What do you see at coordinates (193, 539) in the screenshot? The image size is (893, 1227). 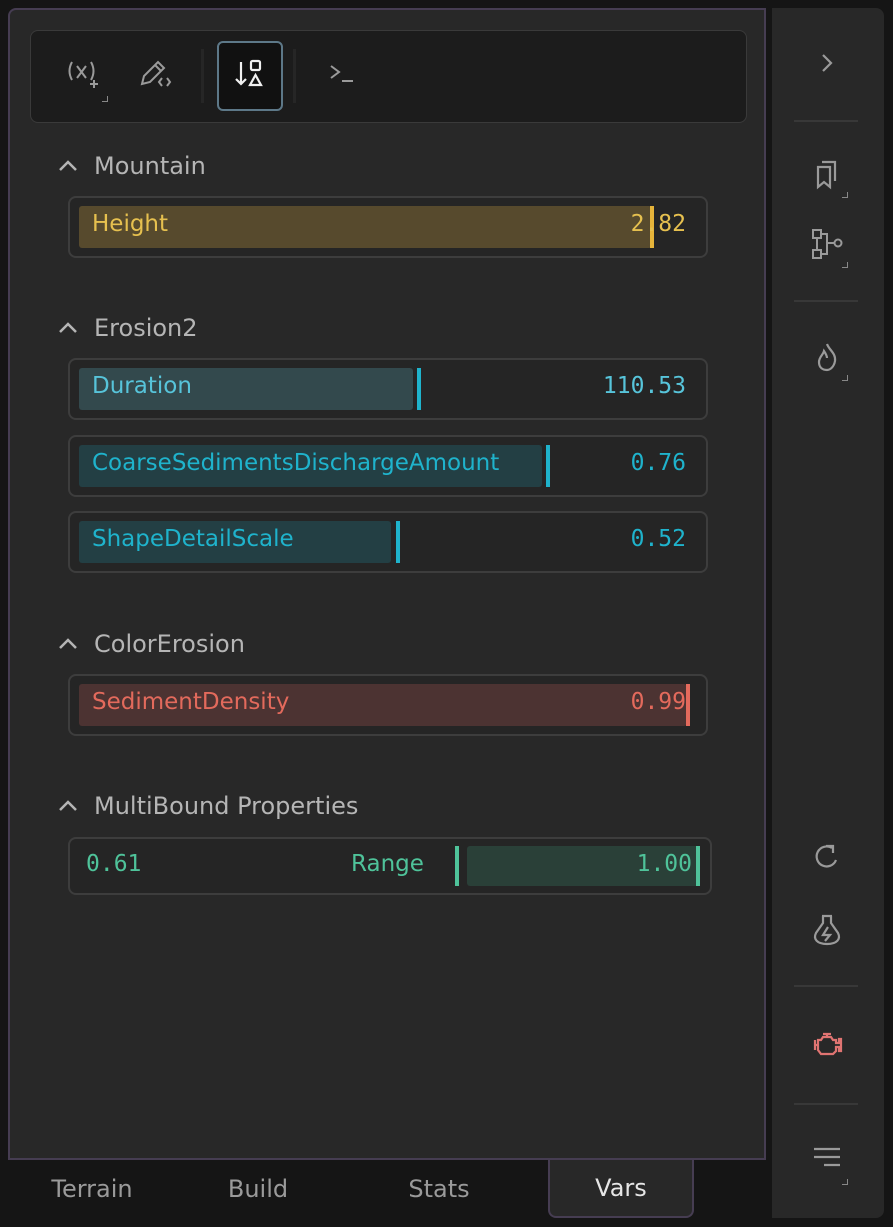 I see `field-label: ShapeDetailScale` at bounding box center [193, 539].